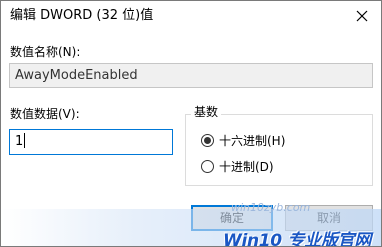  What do you see at coordinates (206, 112) in the screenshot?
I see `base-group-label: 基数` at bounding box center [206, 112].